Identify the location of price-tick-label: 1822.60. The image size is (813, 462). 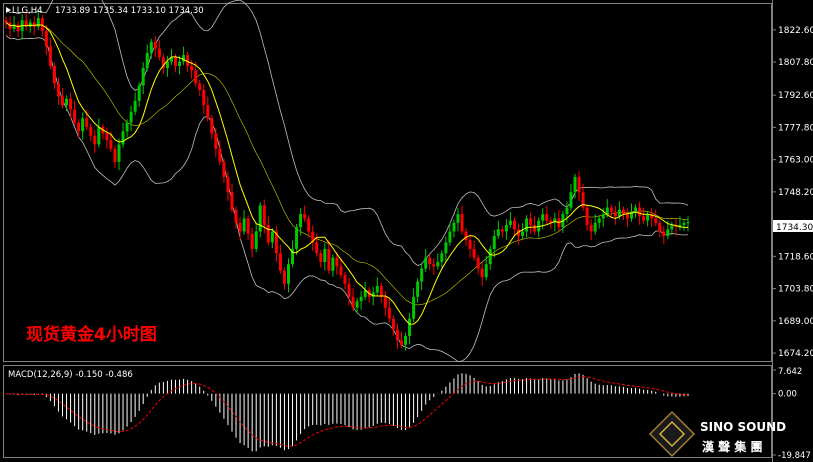
(795, 31).